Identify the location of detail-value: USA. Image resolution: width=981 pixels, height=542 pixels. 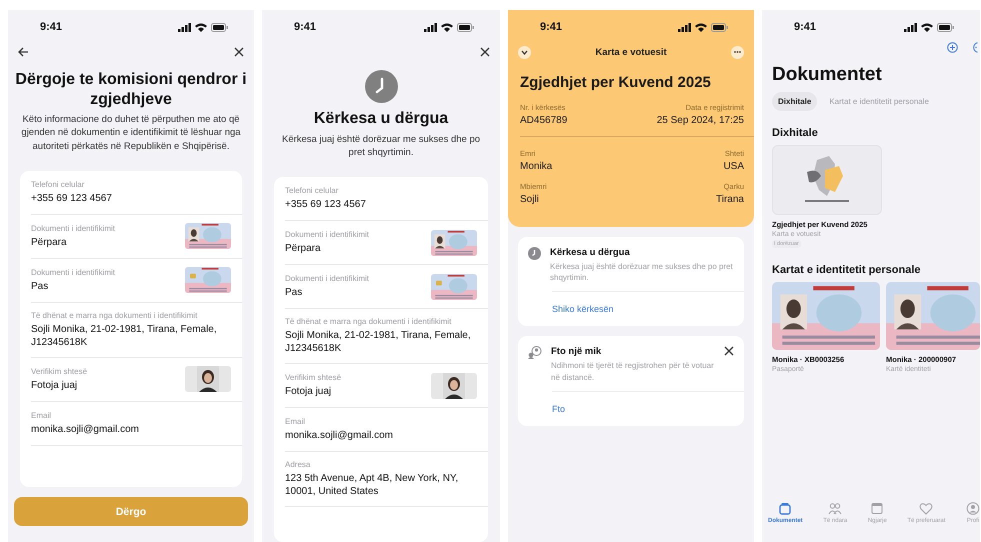
(733, 166).